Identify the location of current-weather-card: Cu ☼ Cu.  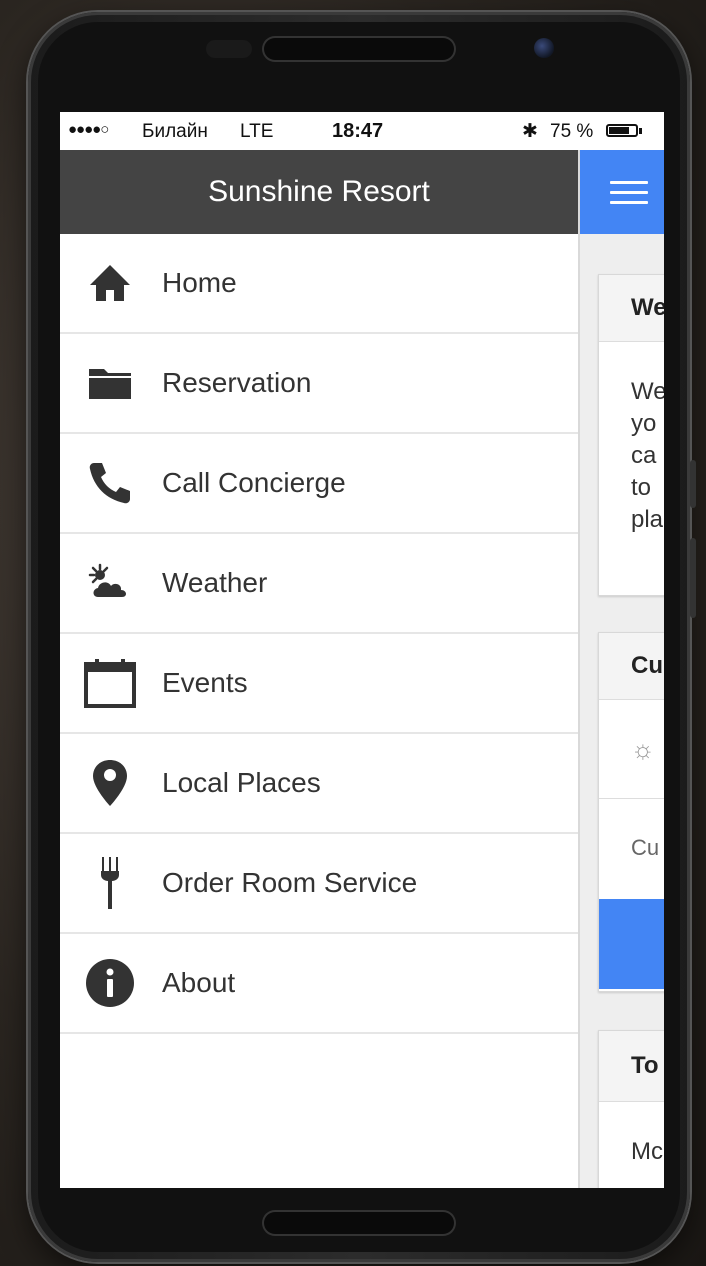
(631, 812).